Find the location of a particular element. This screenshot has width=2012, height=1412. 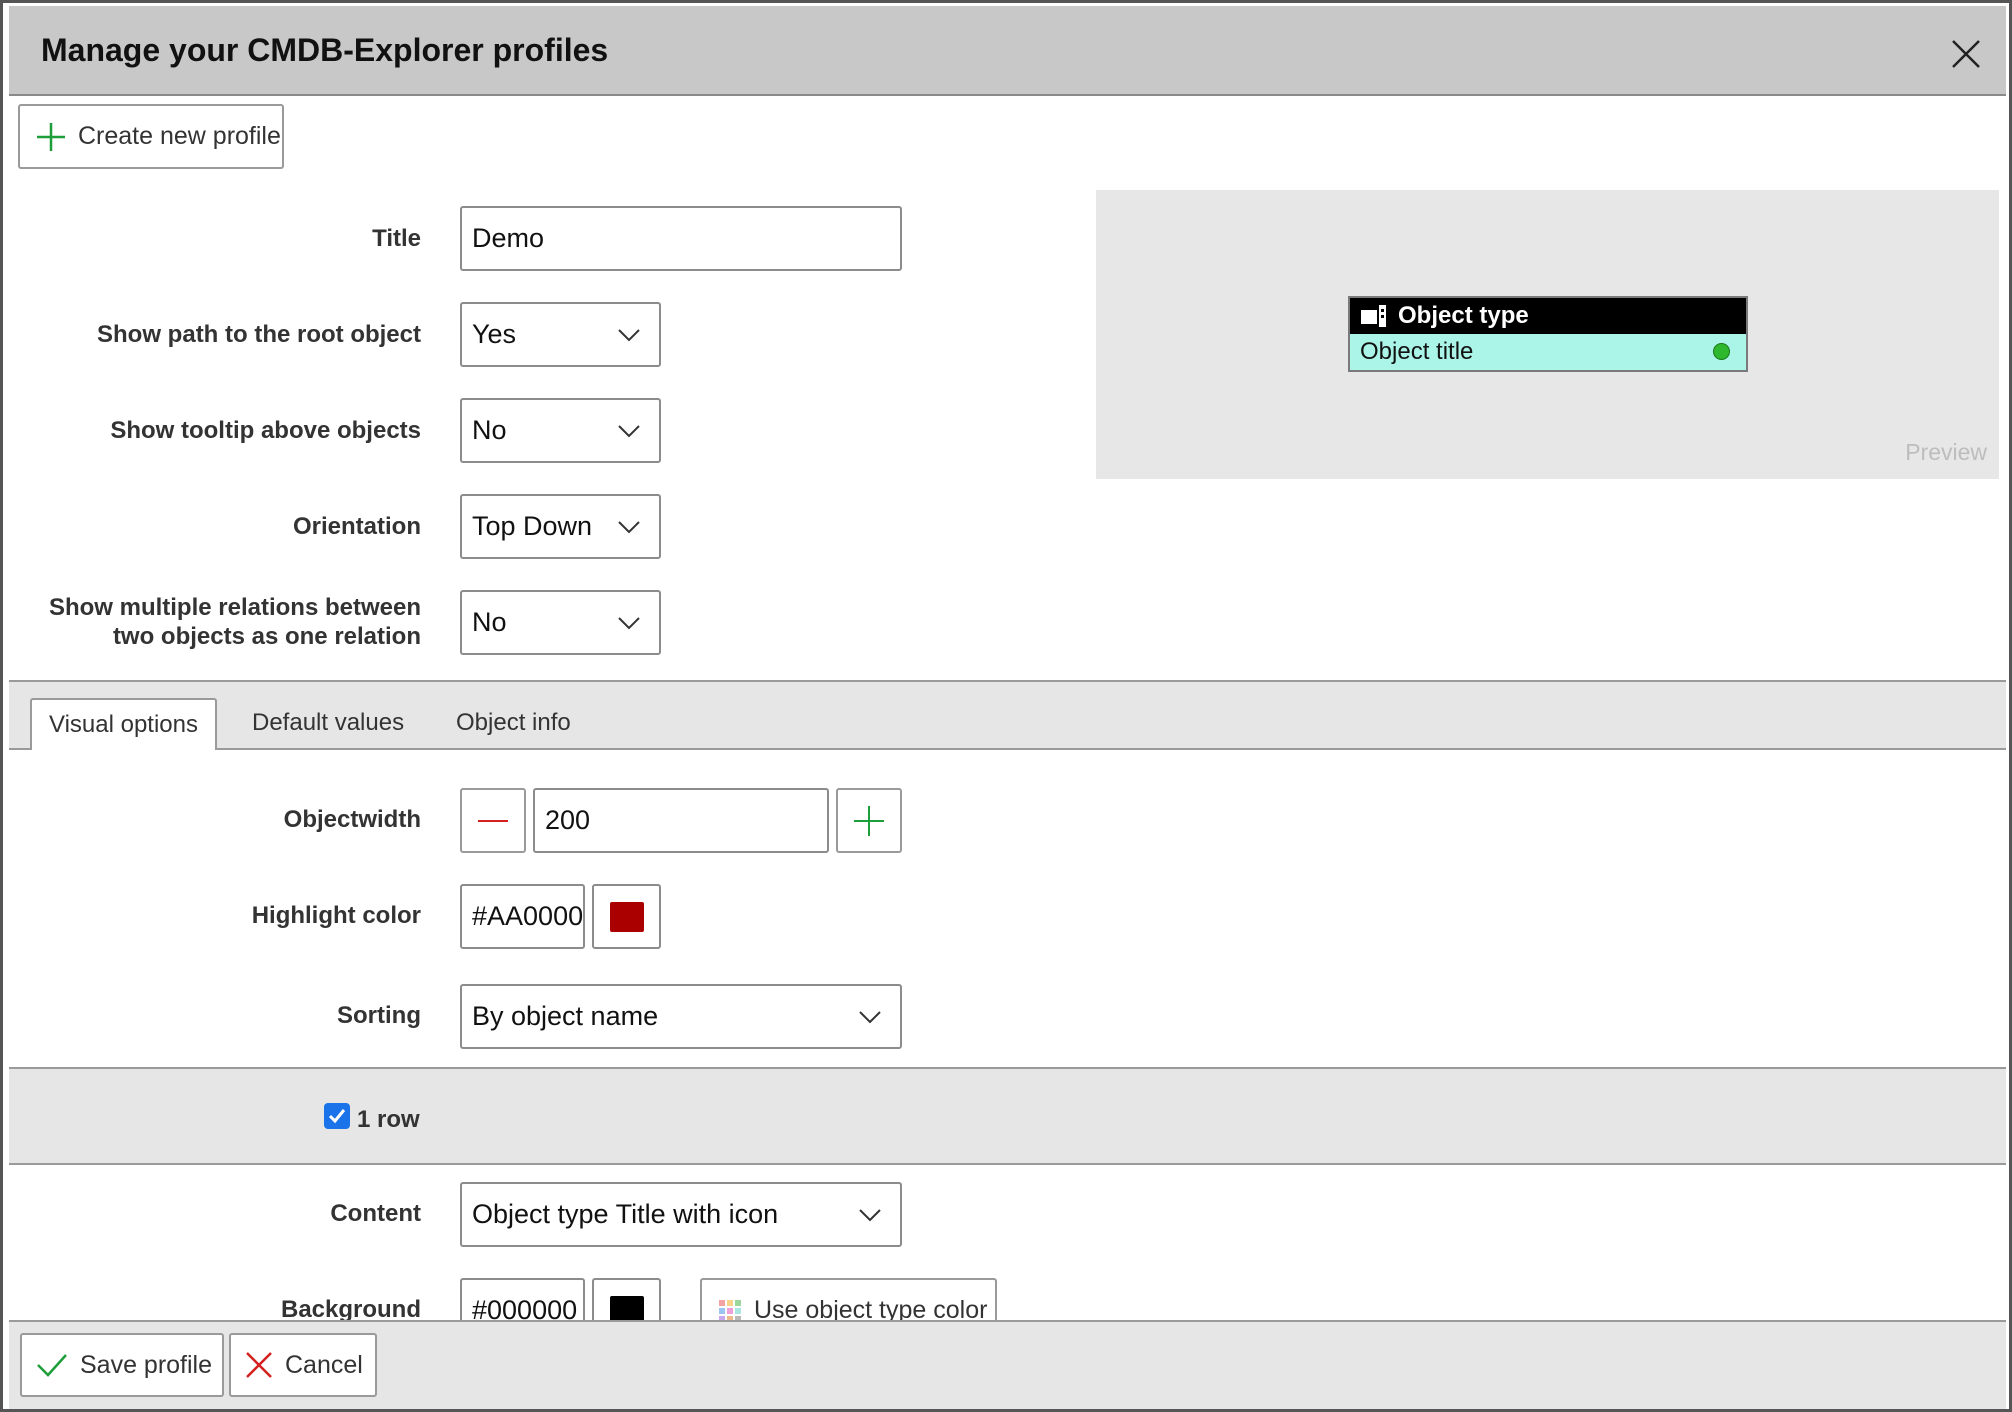

preview-node-body: Object title is located at coordinates (1548, 352).